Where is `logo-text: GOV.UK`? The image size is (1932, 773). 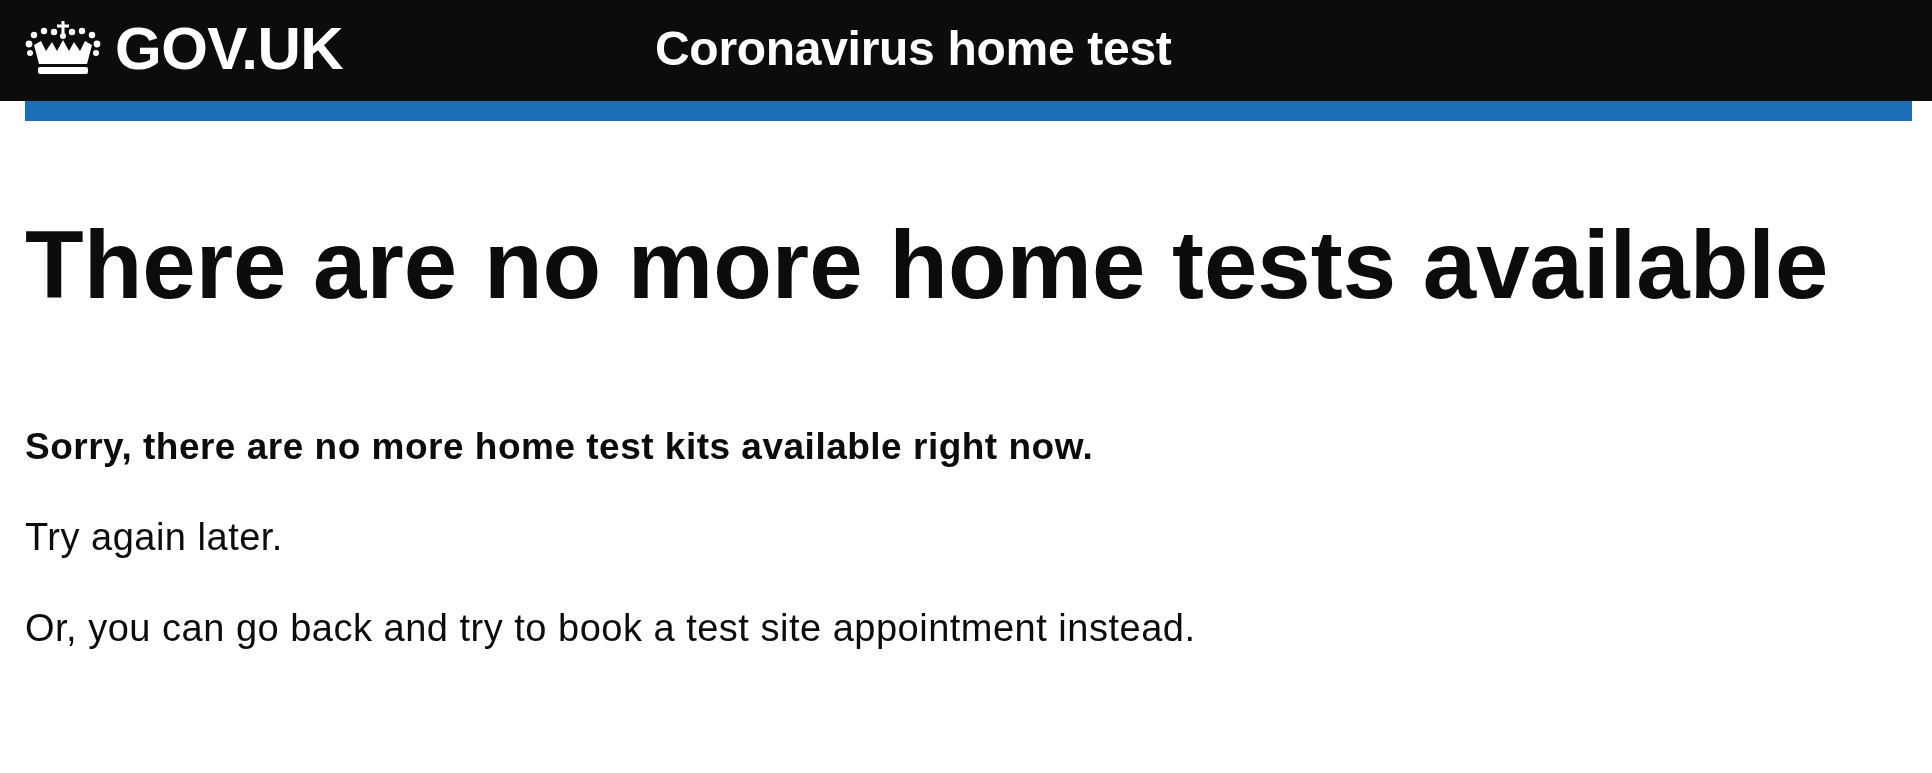
logo-text: GOV.UK is located at coordinates (229, 48).